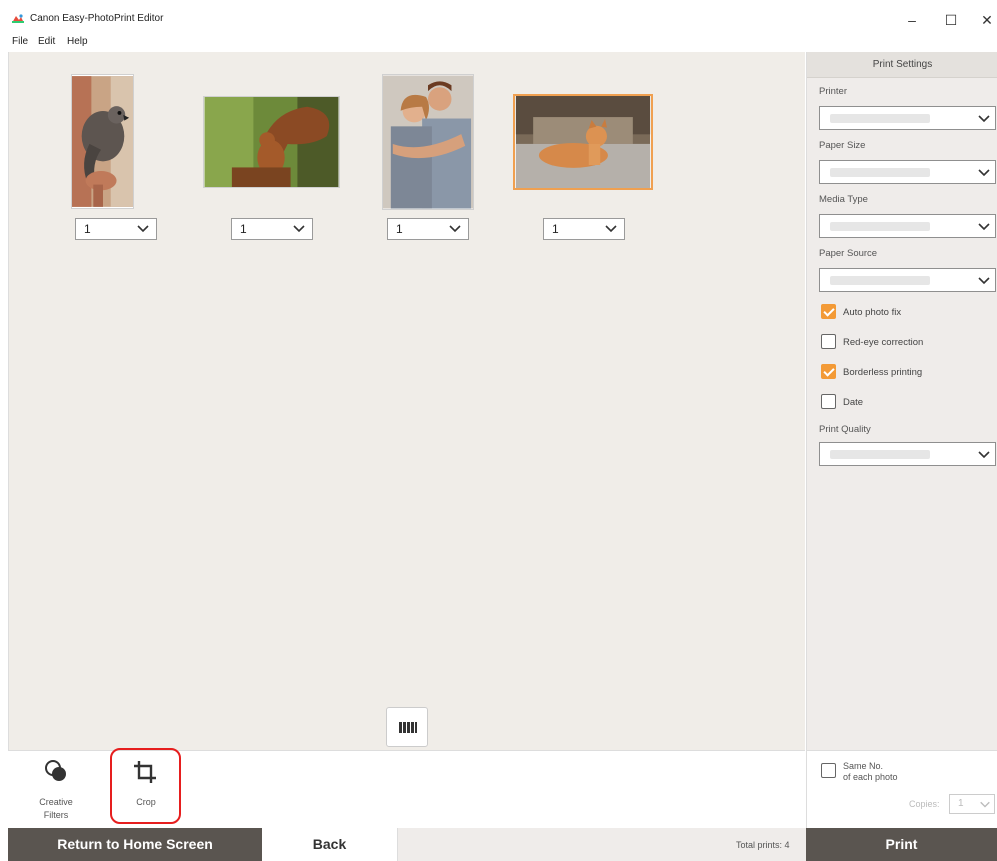 The width and height of the screenshot is (997, 861). I want to click on crop-label: Crop, so click(146, 802).